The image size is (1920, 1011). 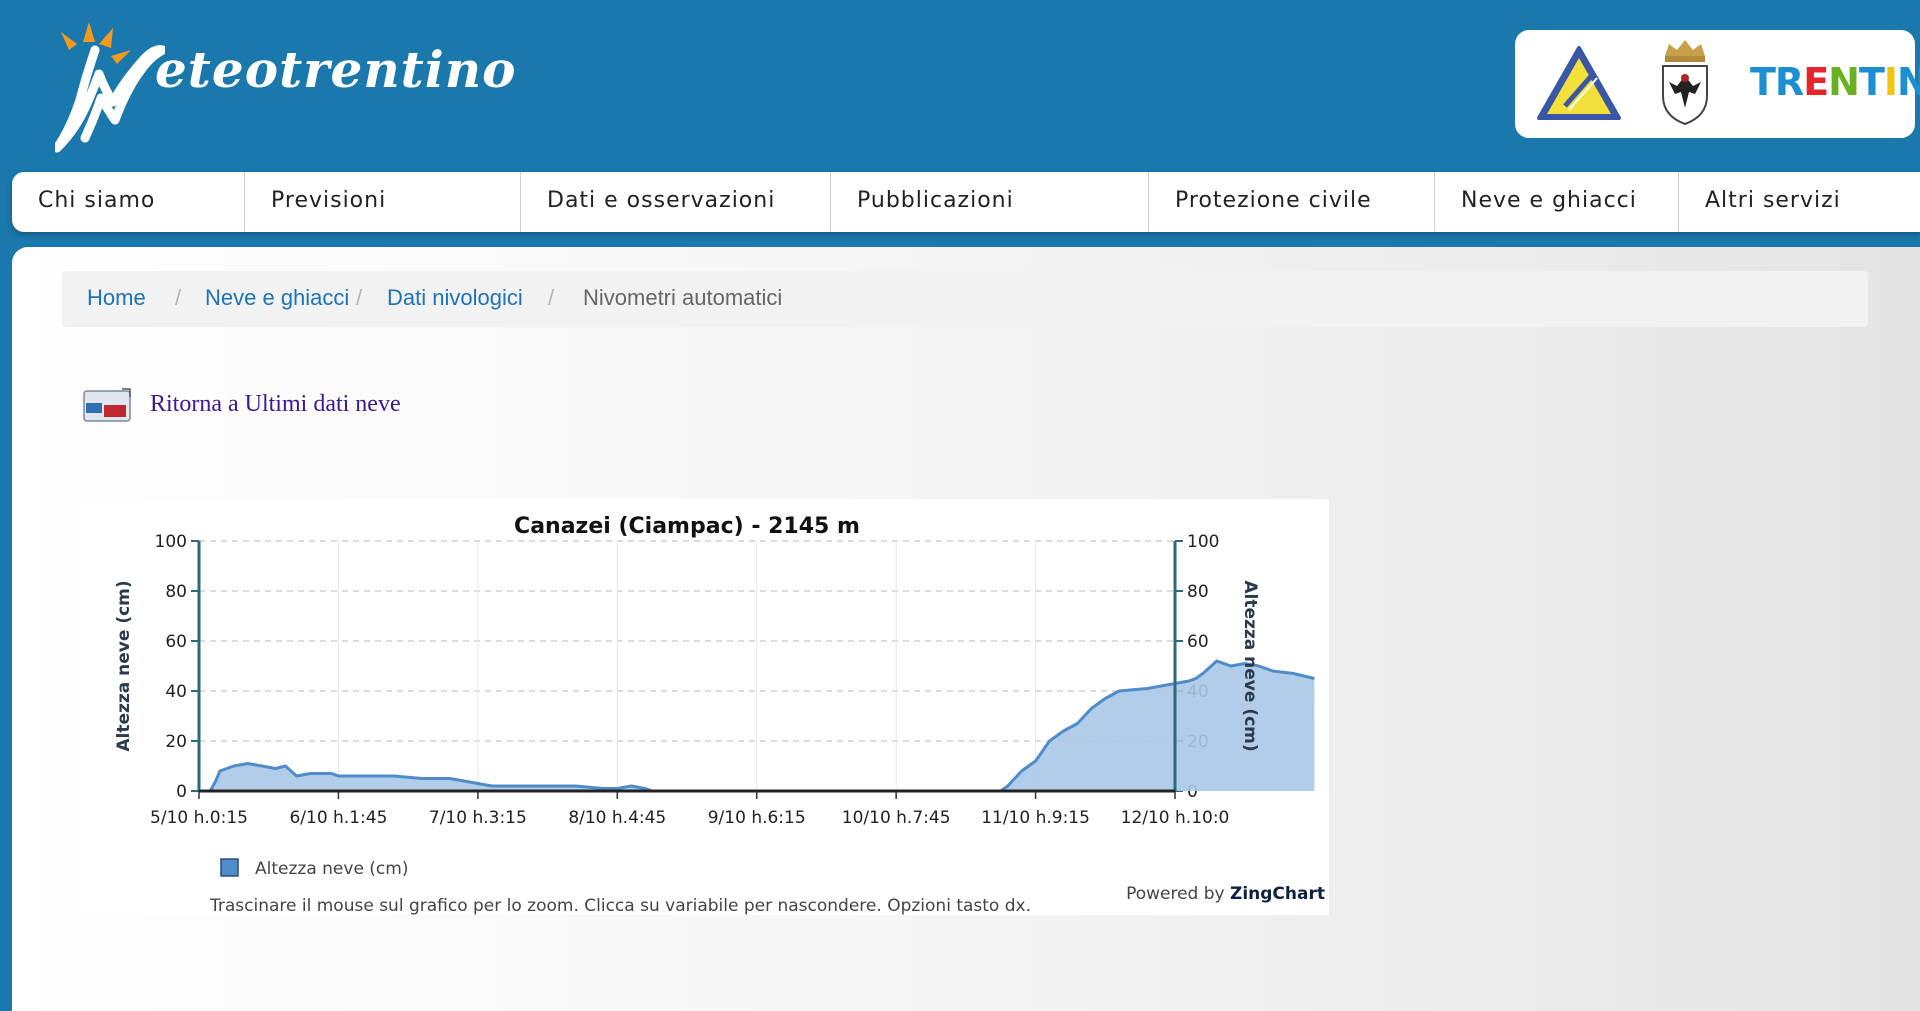 What do you see at coordinates (176, 742) in the screenshot?
I see `y-tick-label-left: 20` at bounding box center [176, 742].